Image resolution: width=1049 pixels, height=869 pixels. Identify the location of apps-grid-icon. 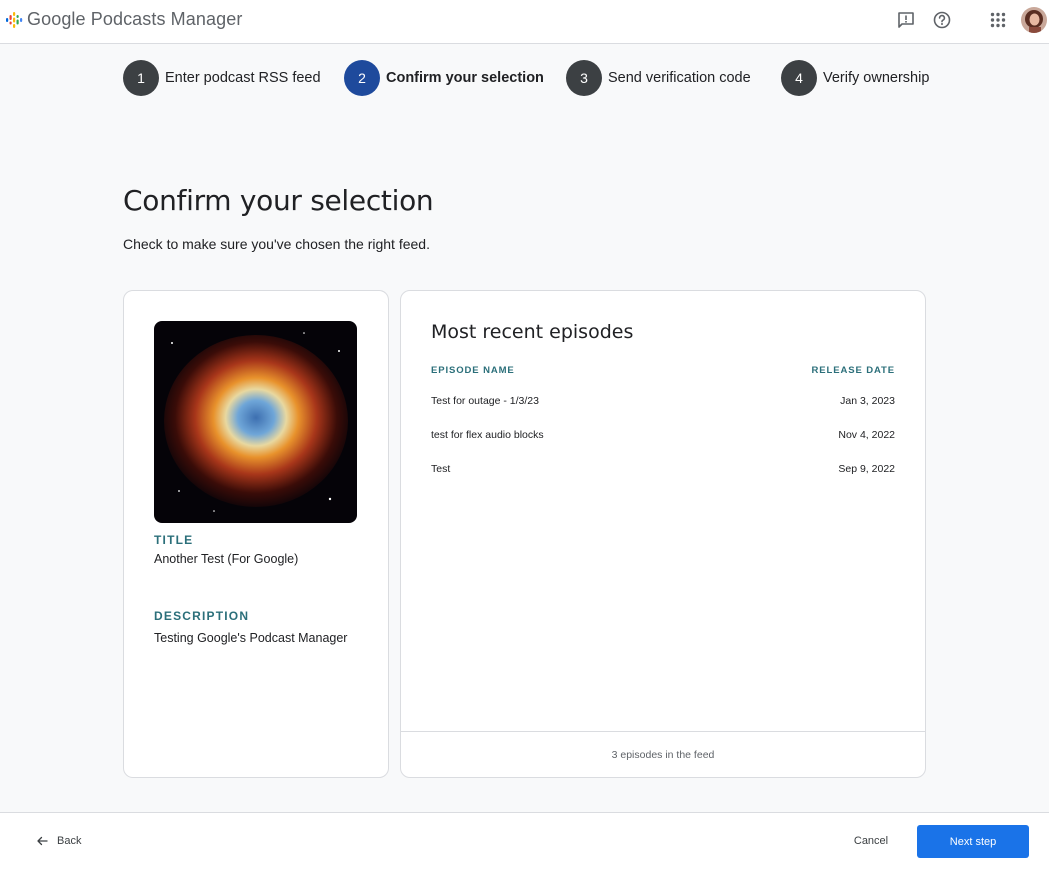
(998, 20).